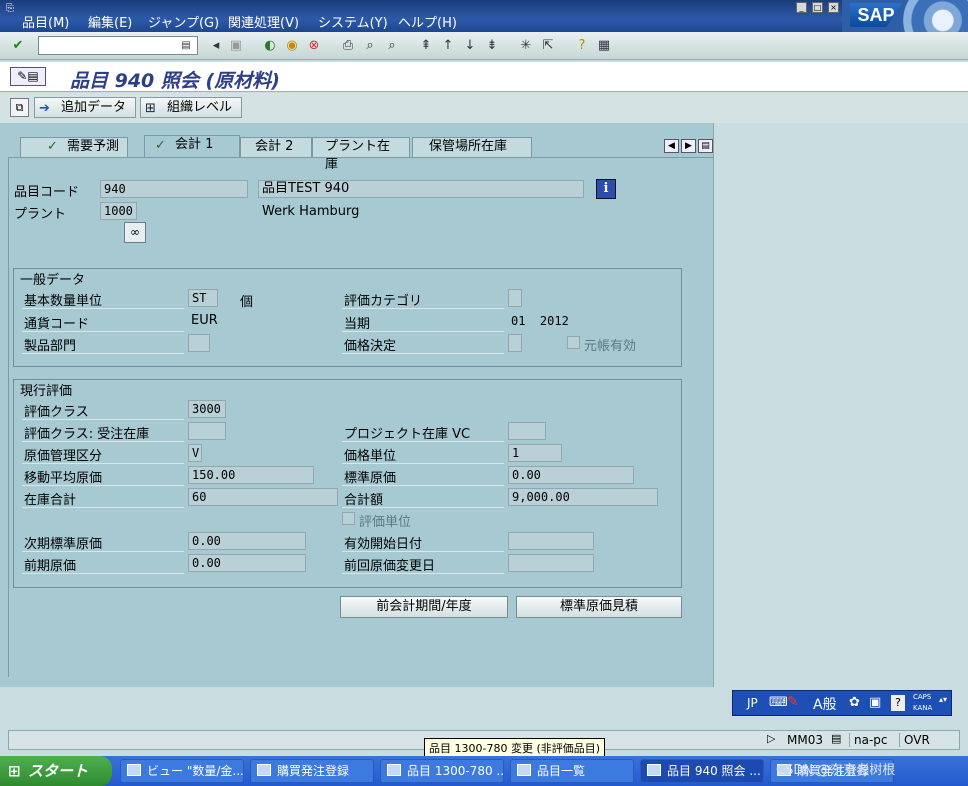 The image size is (968, 786). I want to click on menu-material: 品目(M), so click(45, 21).